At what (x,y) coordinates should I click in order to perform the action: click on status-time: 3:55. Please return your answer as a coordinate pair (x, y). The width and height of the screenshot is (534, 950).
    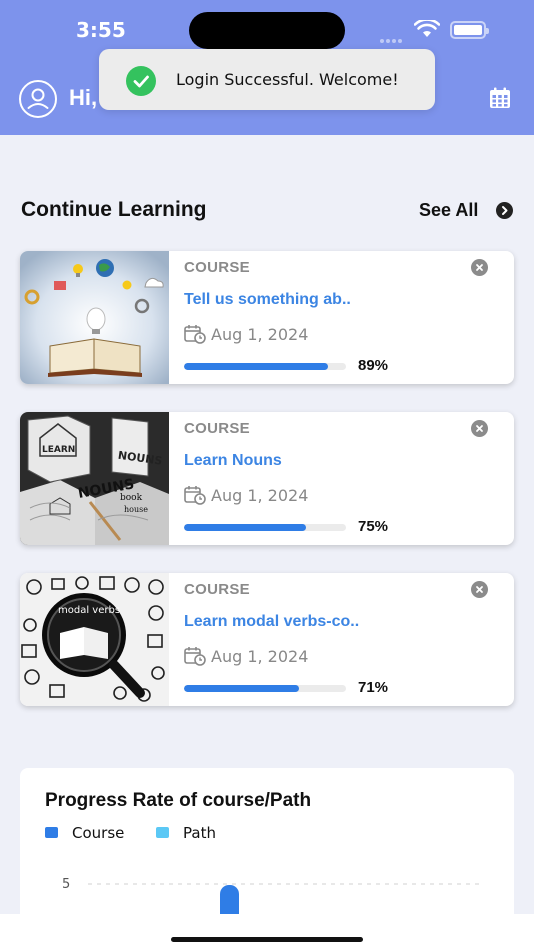
    Looking at the image, I should click on (101, 30).